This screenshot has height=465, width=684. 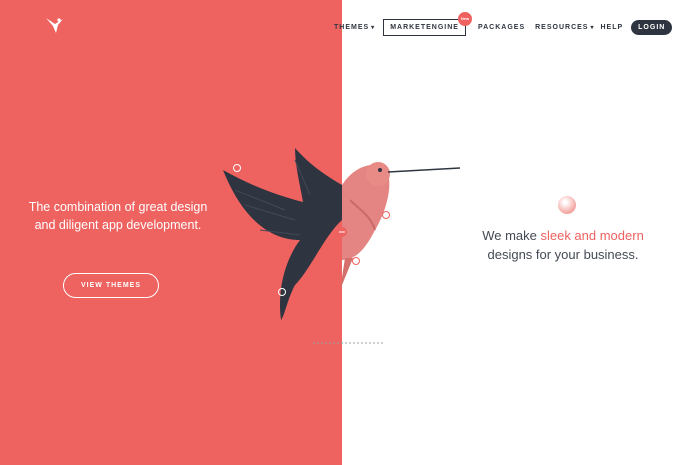 I want to click on right-text-start: We make, so click(x=511, y=235).